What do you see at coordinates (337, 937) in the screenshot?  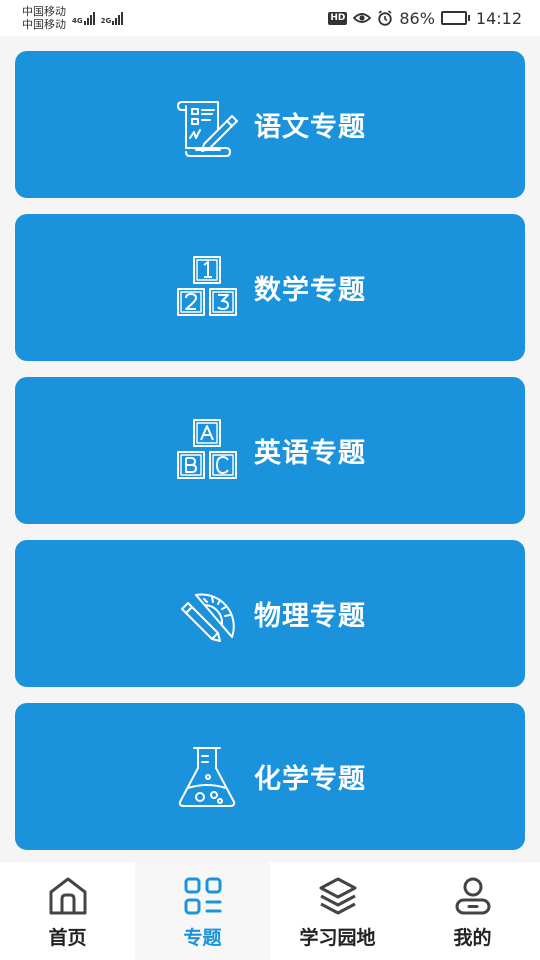 I see `nav-label: 学习园地` at bounding box center [337, 937].